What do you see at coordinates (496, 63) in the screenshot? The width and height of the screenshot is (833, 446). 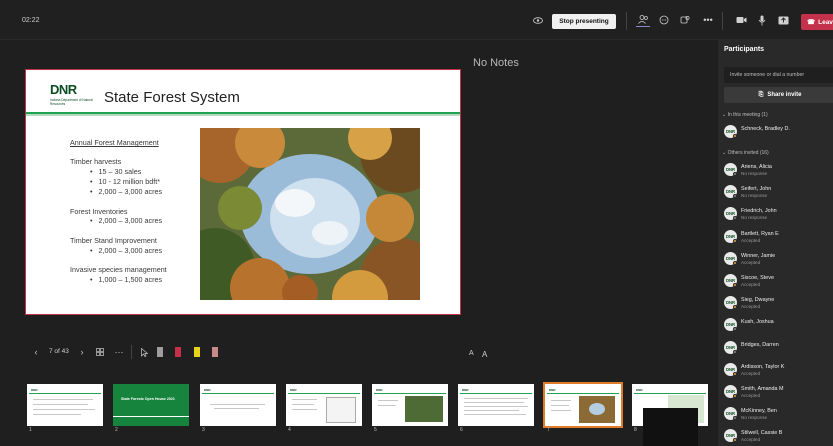 I see `speaker-notes: No Notes` at bounding box center [496, 63].